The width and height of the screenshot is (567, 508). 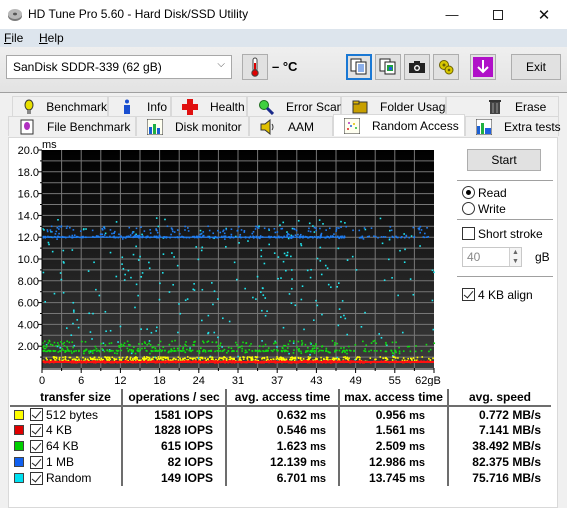 I want to click on tab-benchmark: Benchmark, so click(x=60, y=106).